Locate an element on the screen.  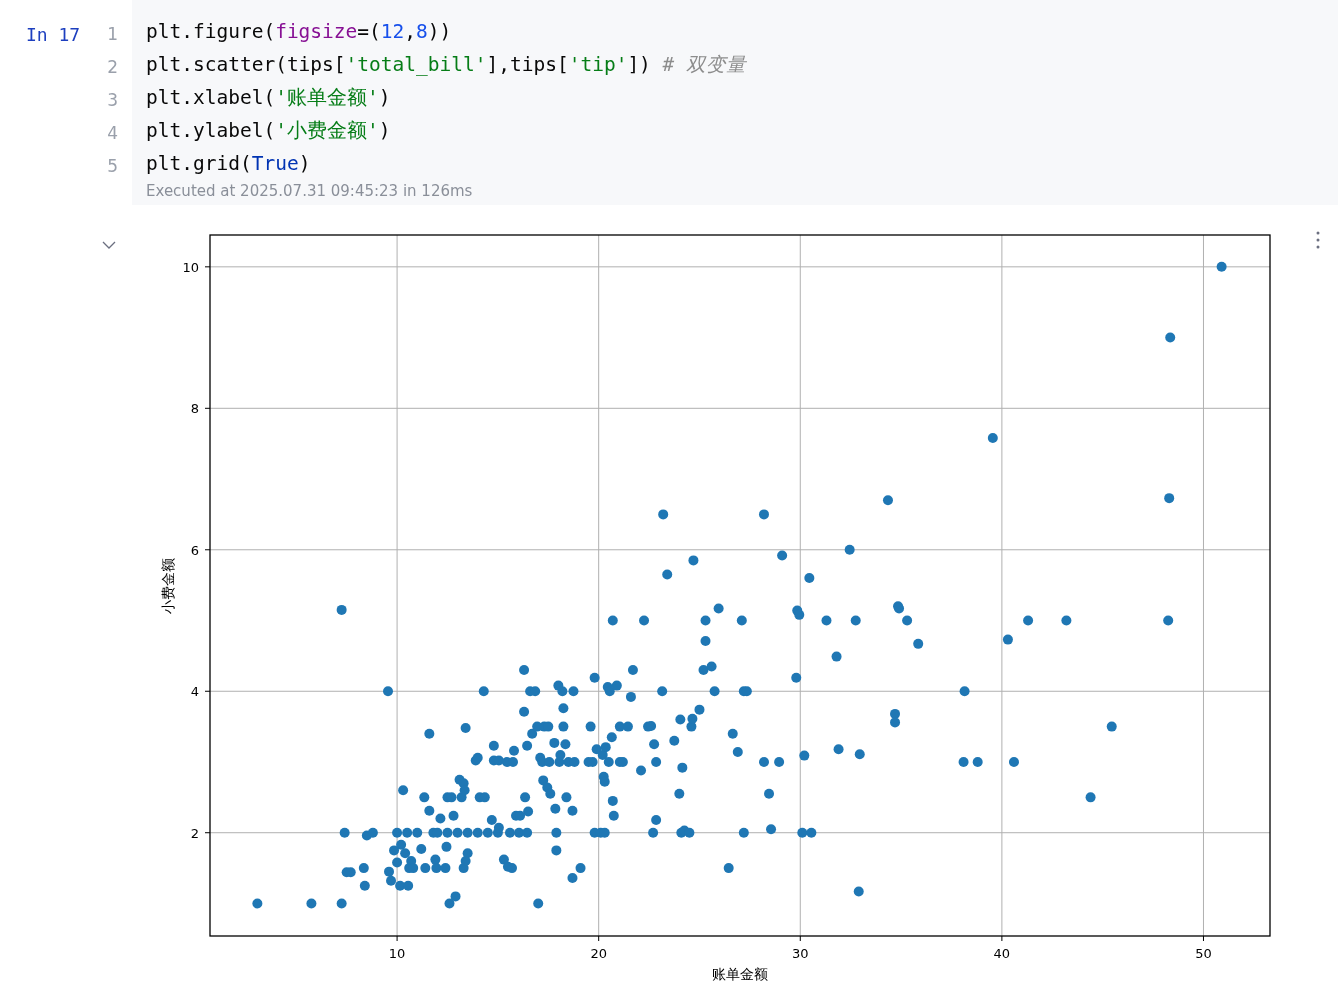
tick-label: 20 is located at coordinates (598, 953).